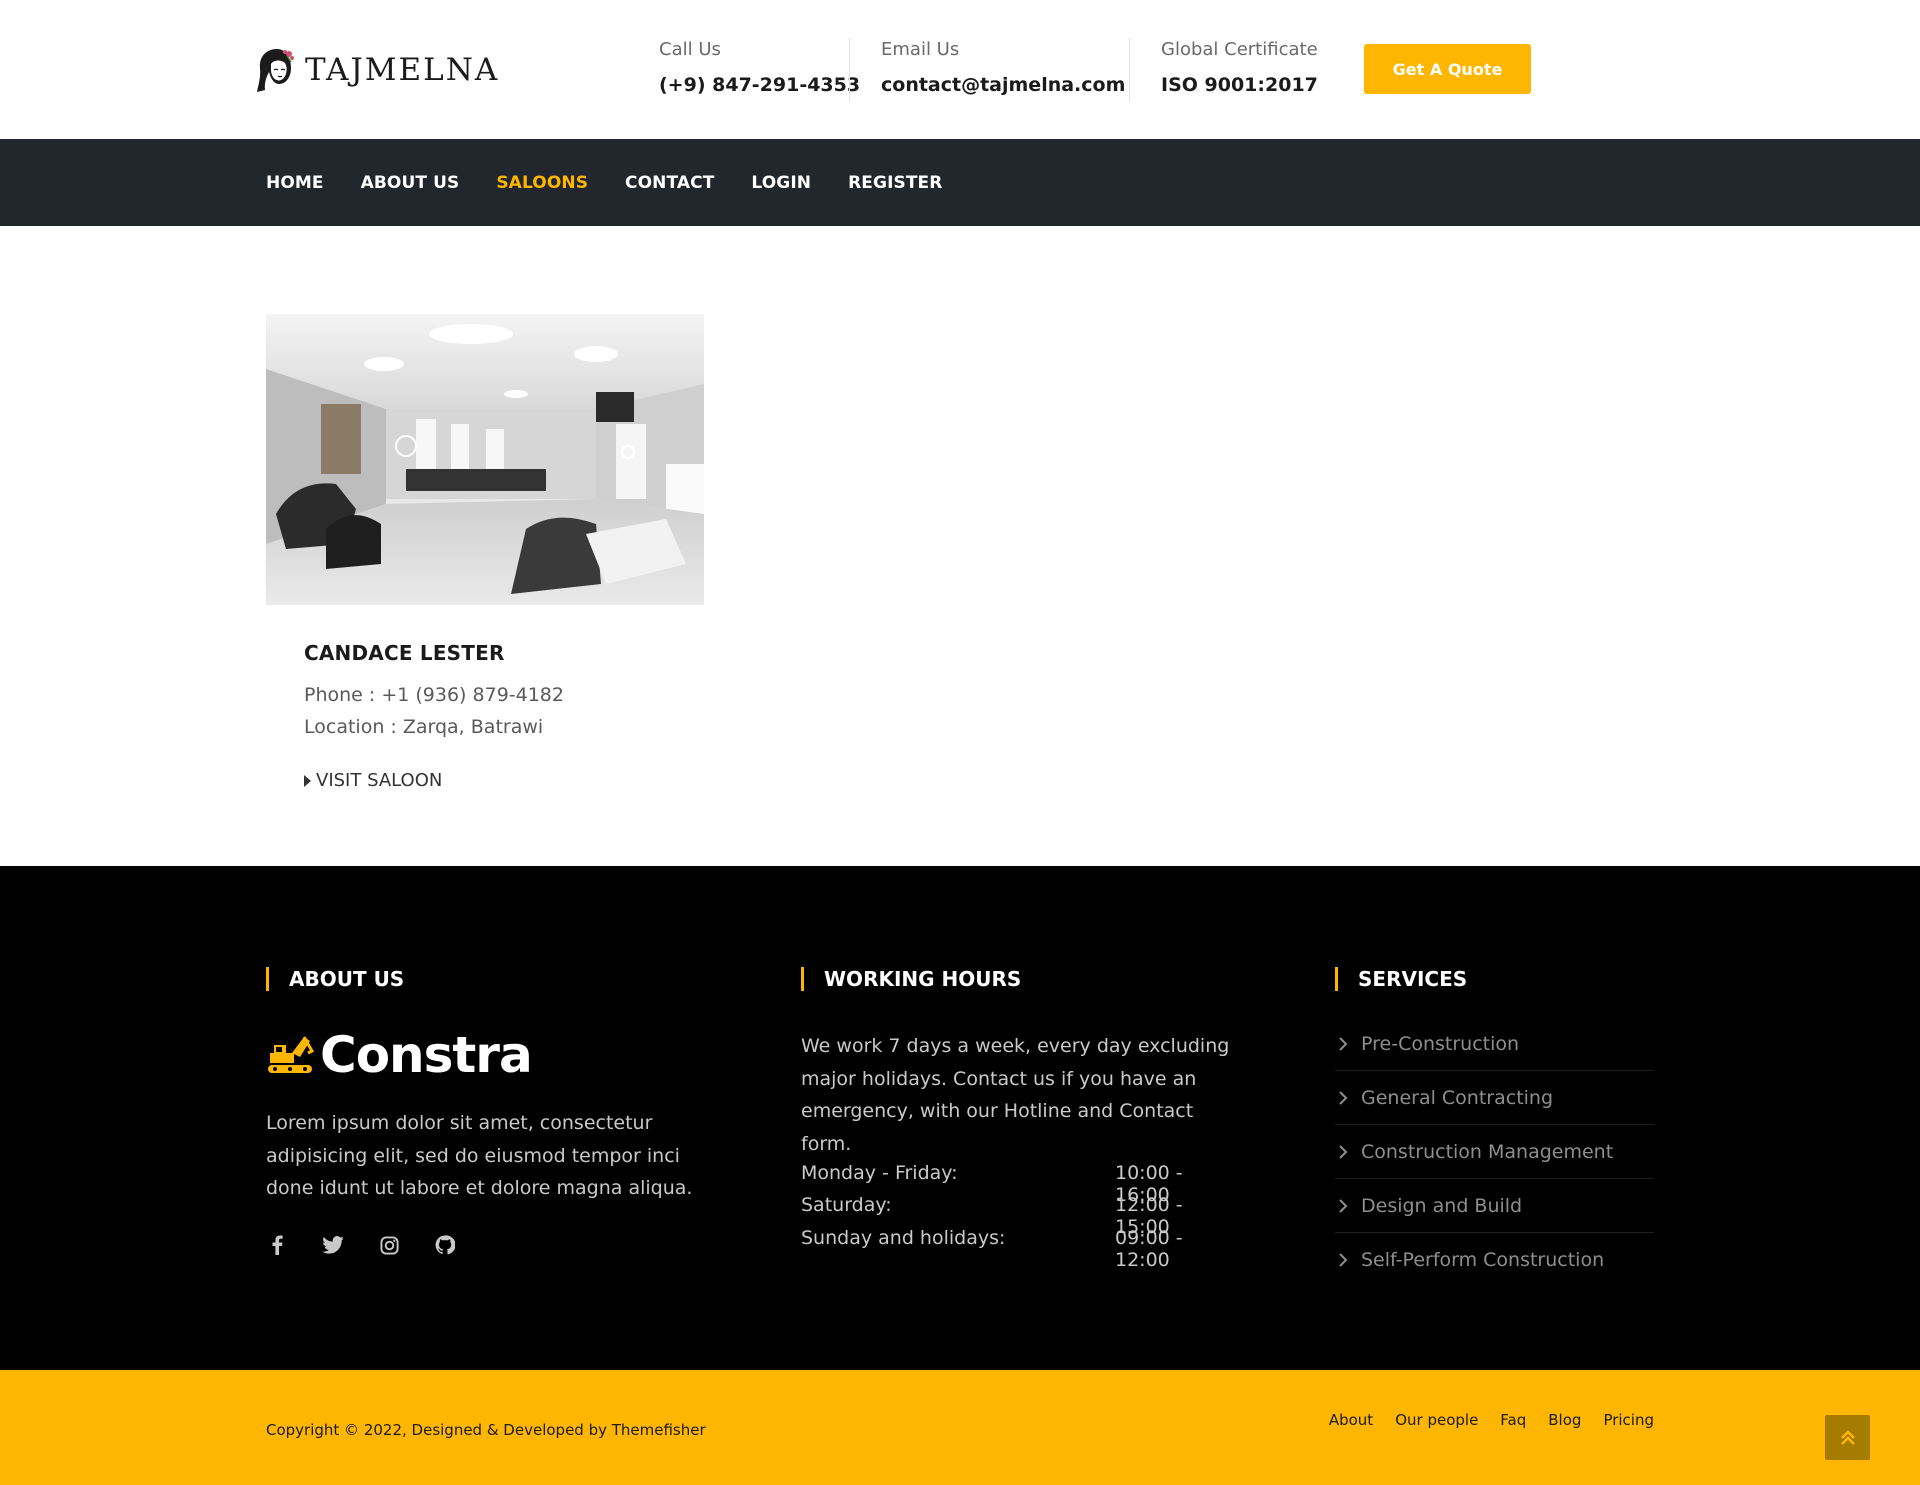  What do you see at coordinates (434, 695) in the screenshot?
I see `saloon-phone: Phone : +1 (936) 879-4182` at bounding box center [434, 695].